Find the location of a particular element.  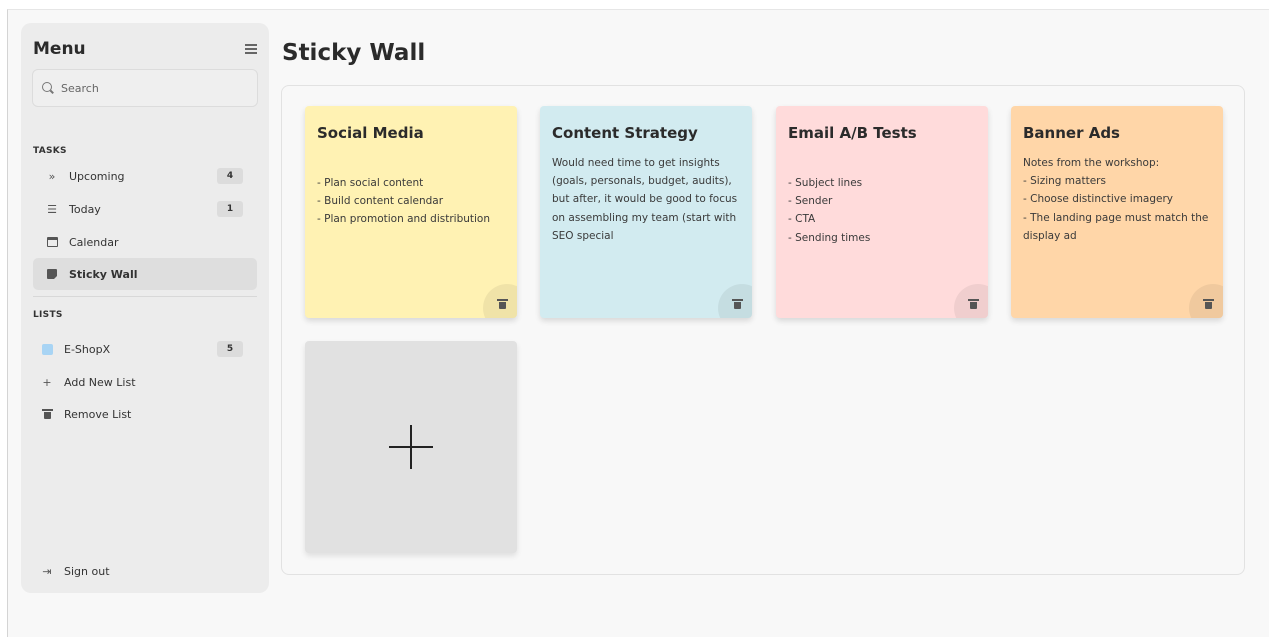

note-line: - Choose distinctive imagery is located at coordinates (1098, 199).